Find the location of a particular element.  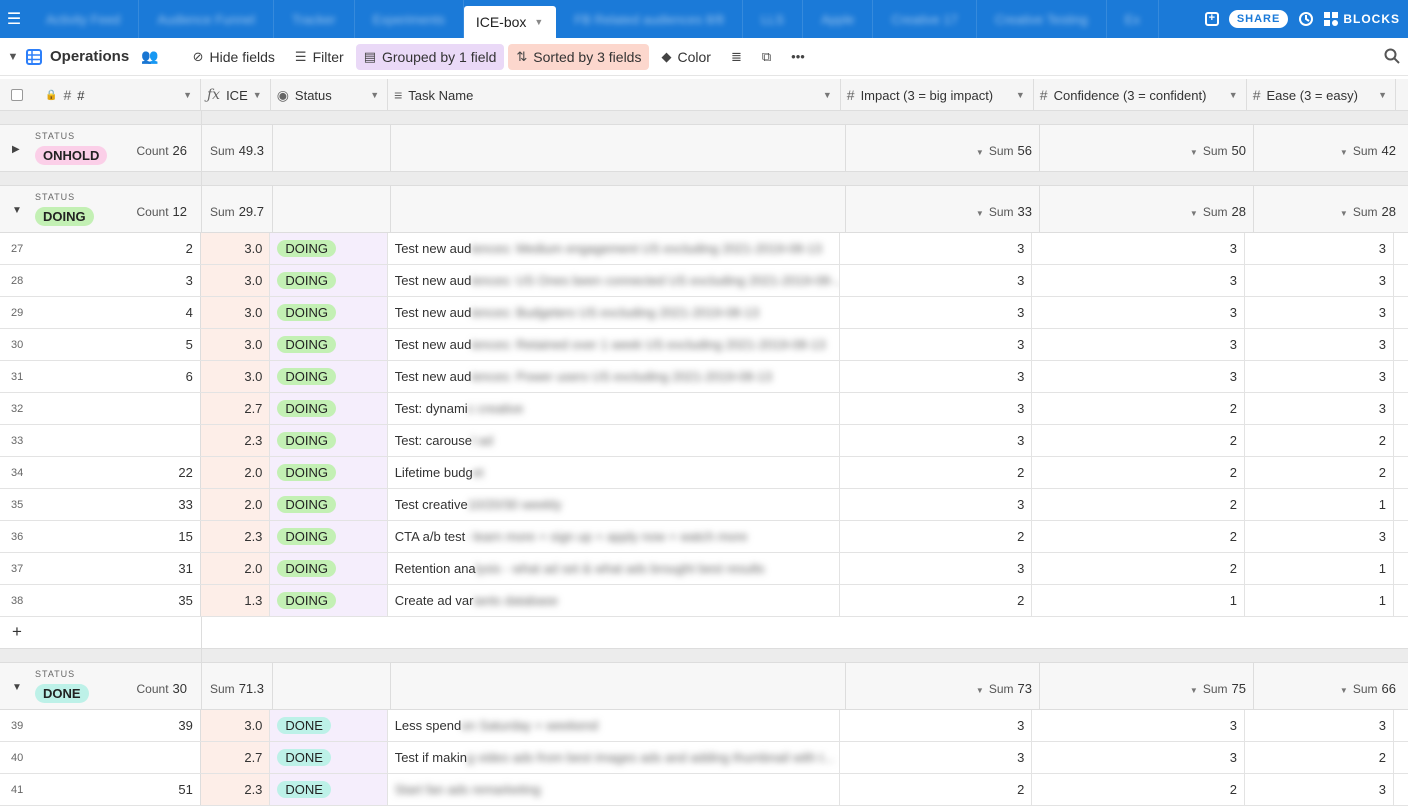

group-impact-sum: ▼ Sum 33 is located at coordinates (1004, 211).